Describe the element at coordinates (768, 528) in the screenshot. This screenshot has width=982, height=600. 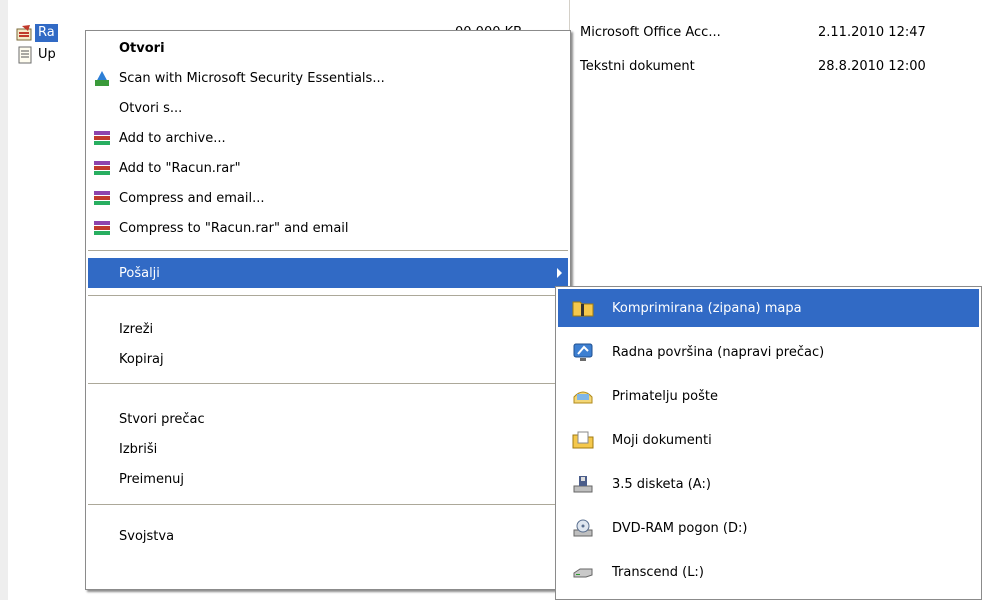
I see `submenu-item-dvd-drive: DVD-RAM pogon (D:)` at that location.